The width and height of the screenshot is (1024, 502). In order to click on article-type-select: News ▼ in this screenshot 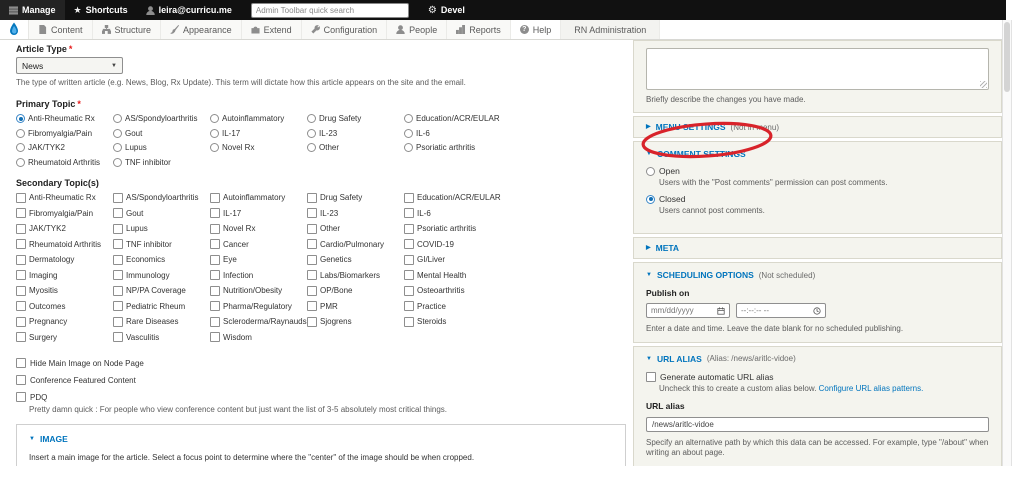, I will do `click(69, 65)`.